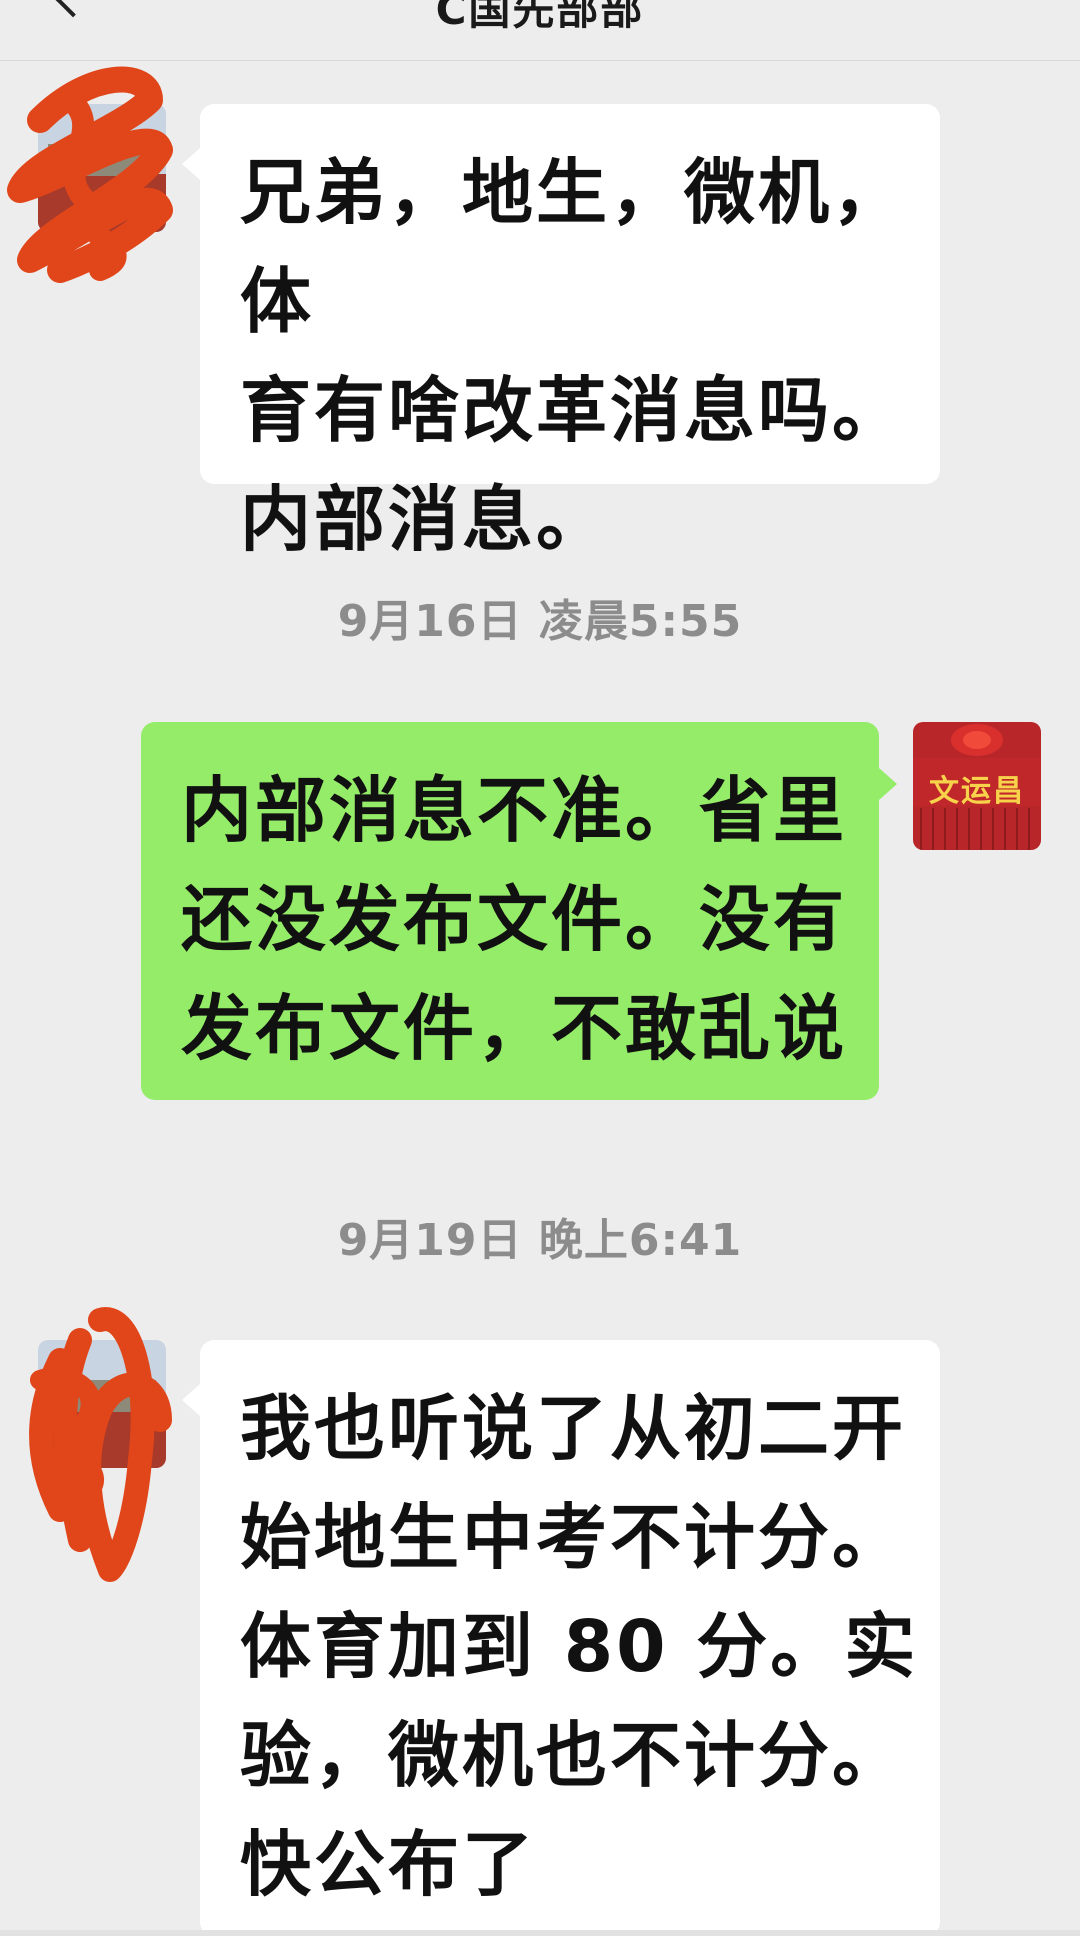  I want to click on message-text: 兄弟，地生，微机，体 育有啥改革消息吗。 内部消息。, so click(573, 356).